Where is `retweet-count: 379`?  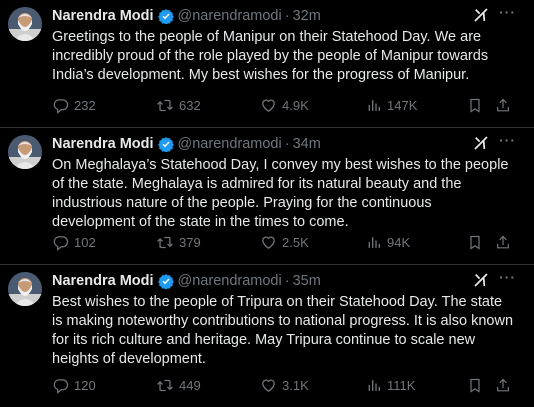
retweet-count: 379 is located at coordinates (190, 242).